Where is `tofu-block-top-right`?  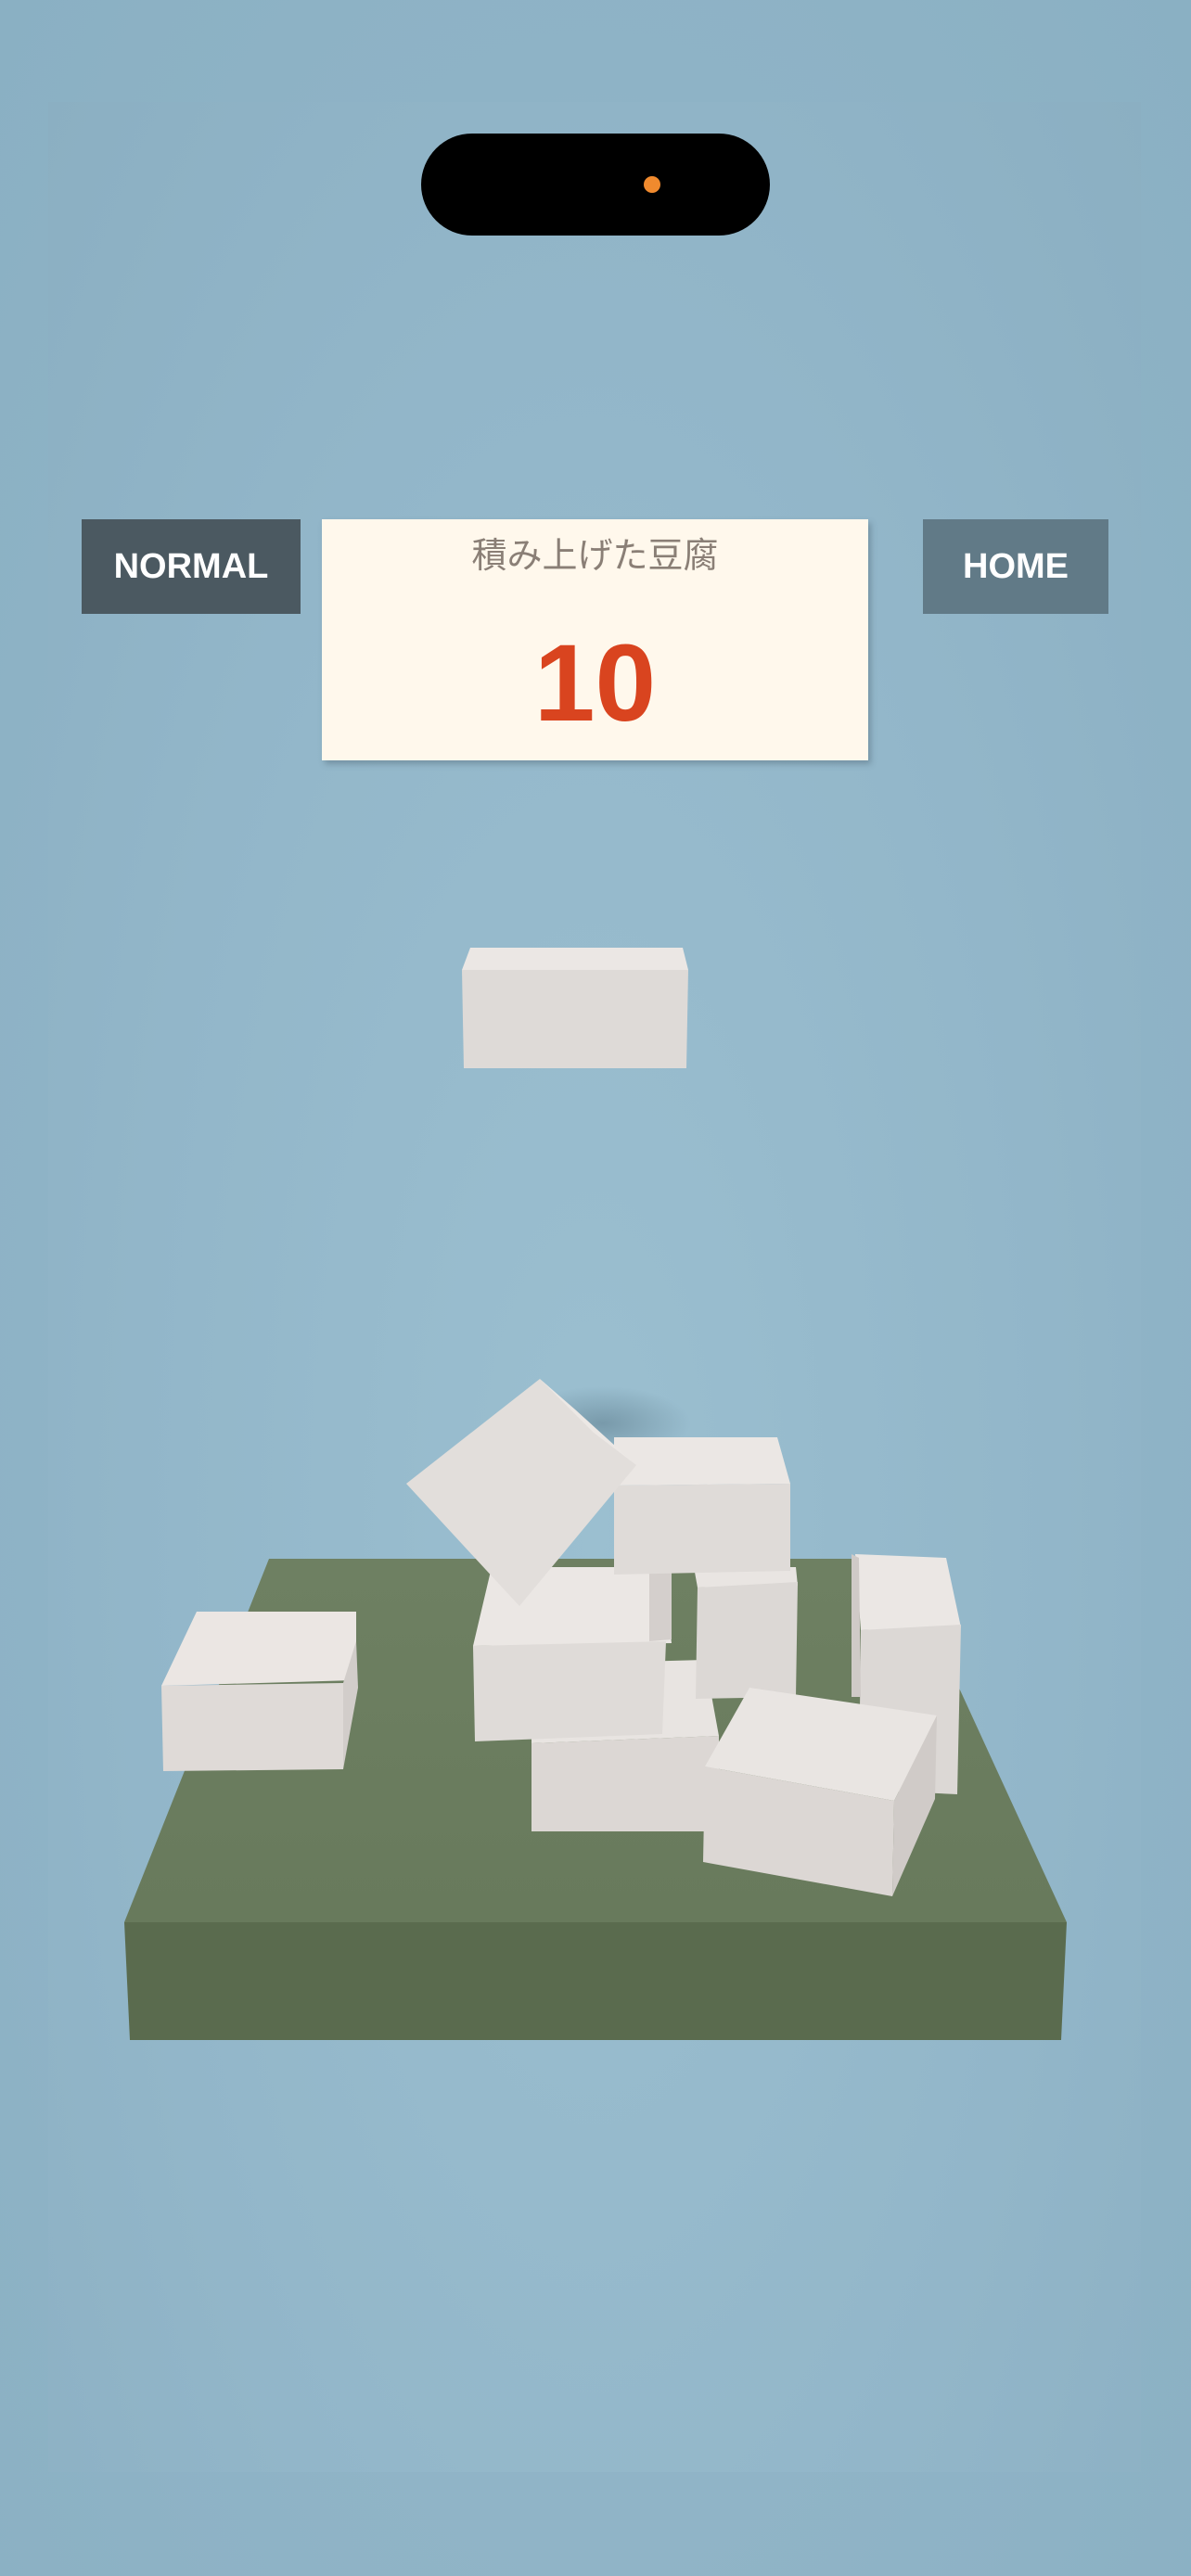 tofu-block-top-right is located at coordinates (702, 1506).